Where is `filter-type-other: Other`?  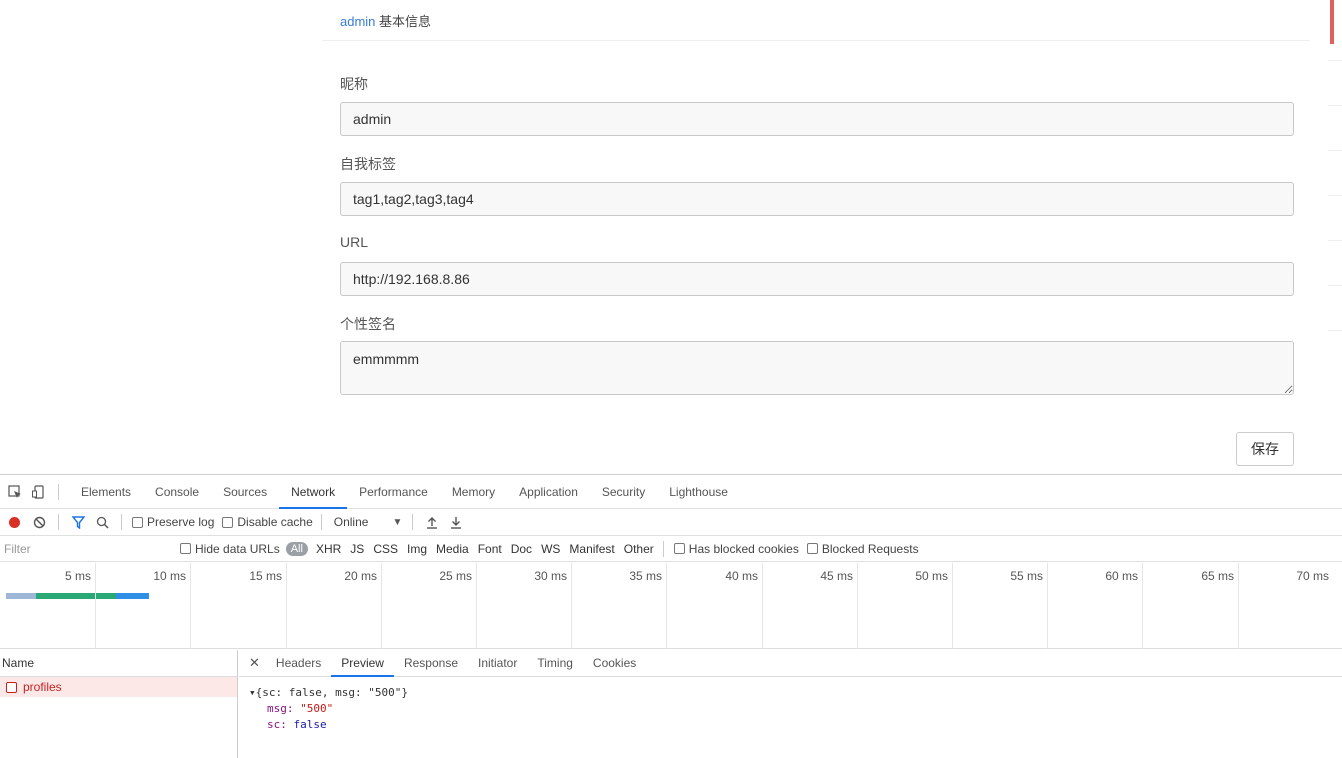
filter-type-other: Other is located at coordinates (639, 549).